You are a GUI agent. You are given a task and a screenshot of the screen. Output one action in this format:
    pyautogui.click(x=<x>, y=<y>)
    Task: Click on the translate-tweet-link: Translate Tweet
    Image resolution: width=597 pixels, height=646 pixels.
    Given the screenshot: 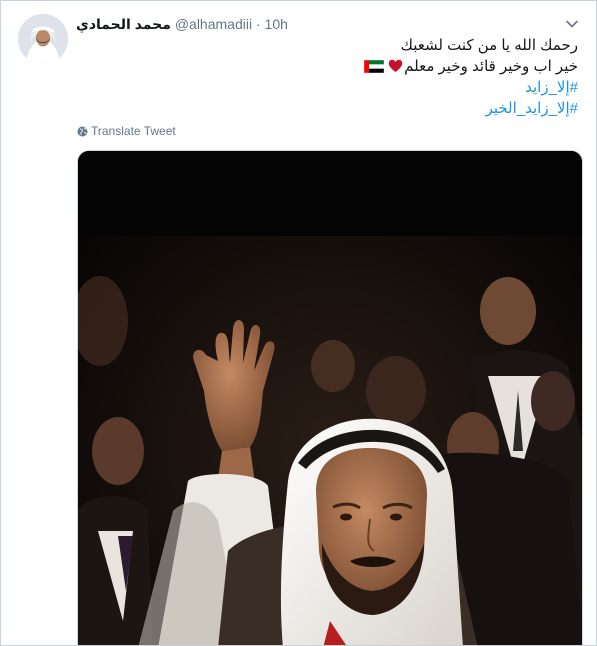 What is the action you would take?
    pyautogui.click(x=126, y=131)
    